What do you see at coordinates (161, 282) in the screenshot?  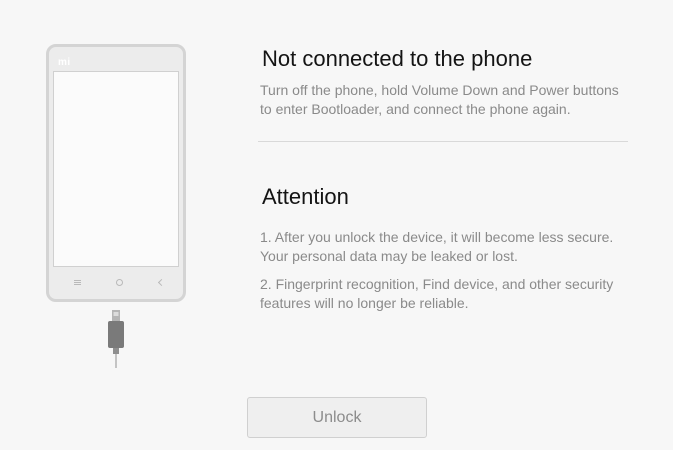 I see `back-icon` at bounding box center [161, 282].